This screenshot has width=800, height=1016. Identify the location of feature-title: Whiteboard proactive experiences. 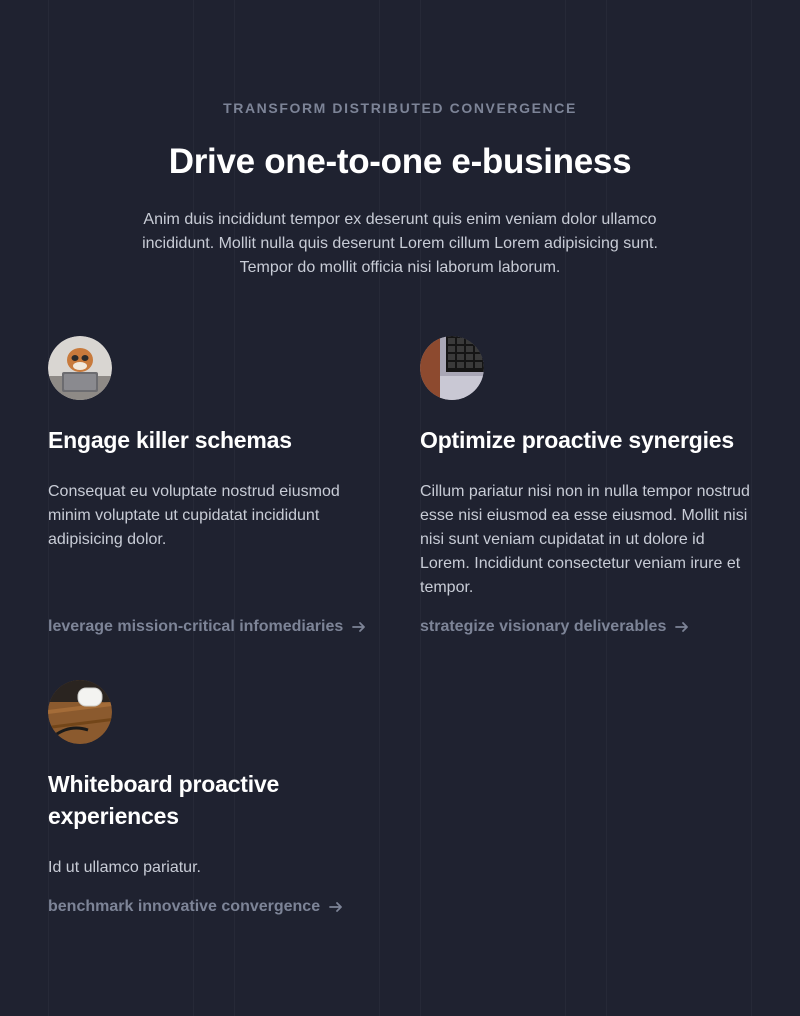
(164, 800).